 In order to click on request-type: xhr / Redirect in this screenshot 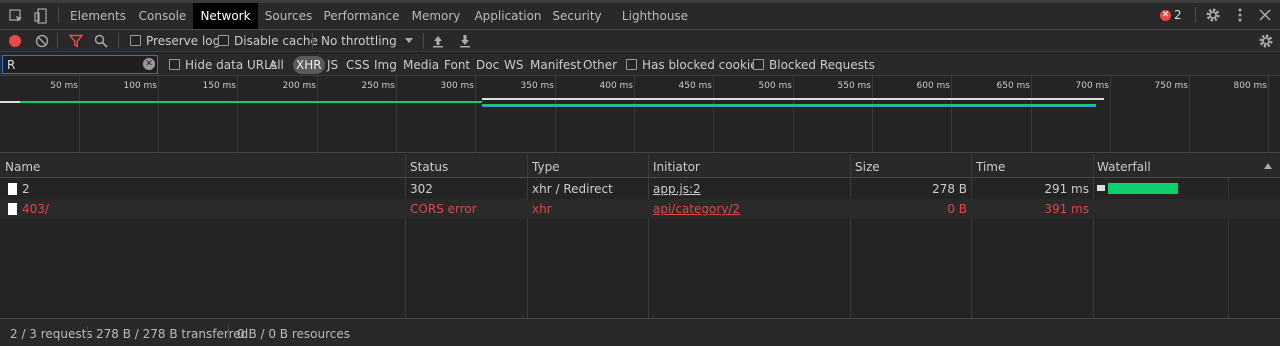, I will do `click(572, 189)`.